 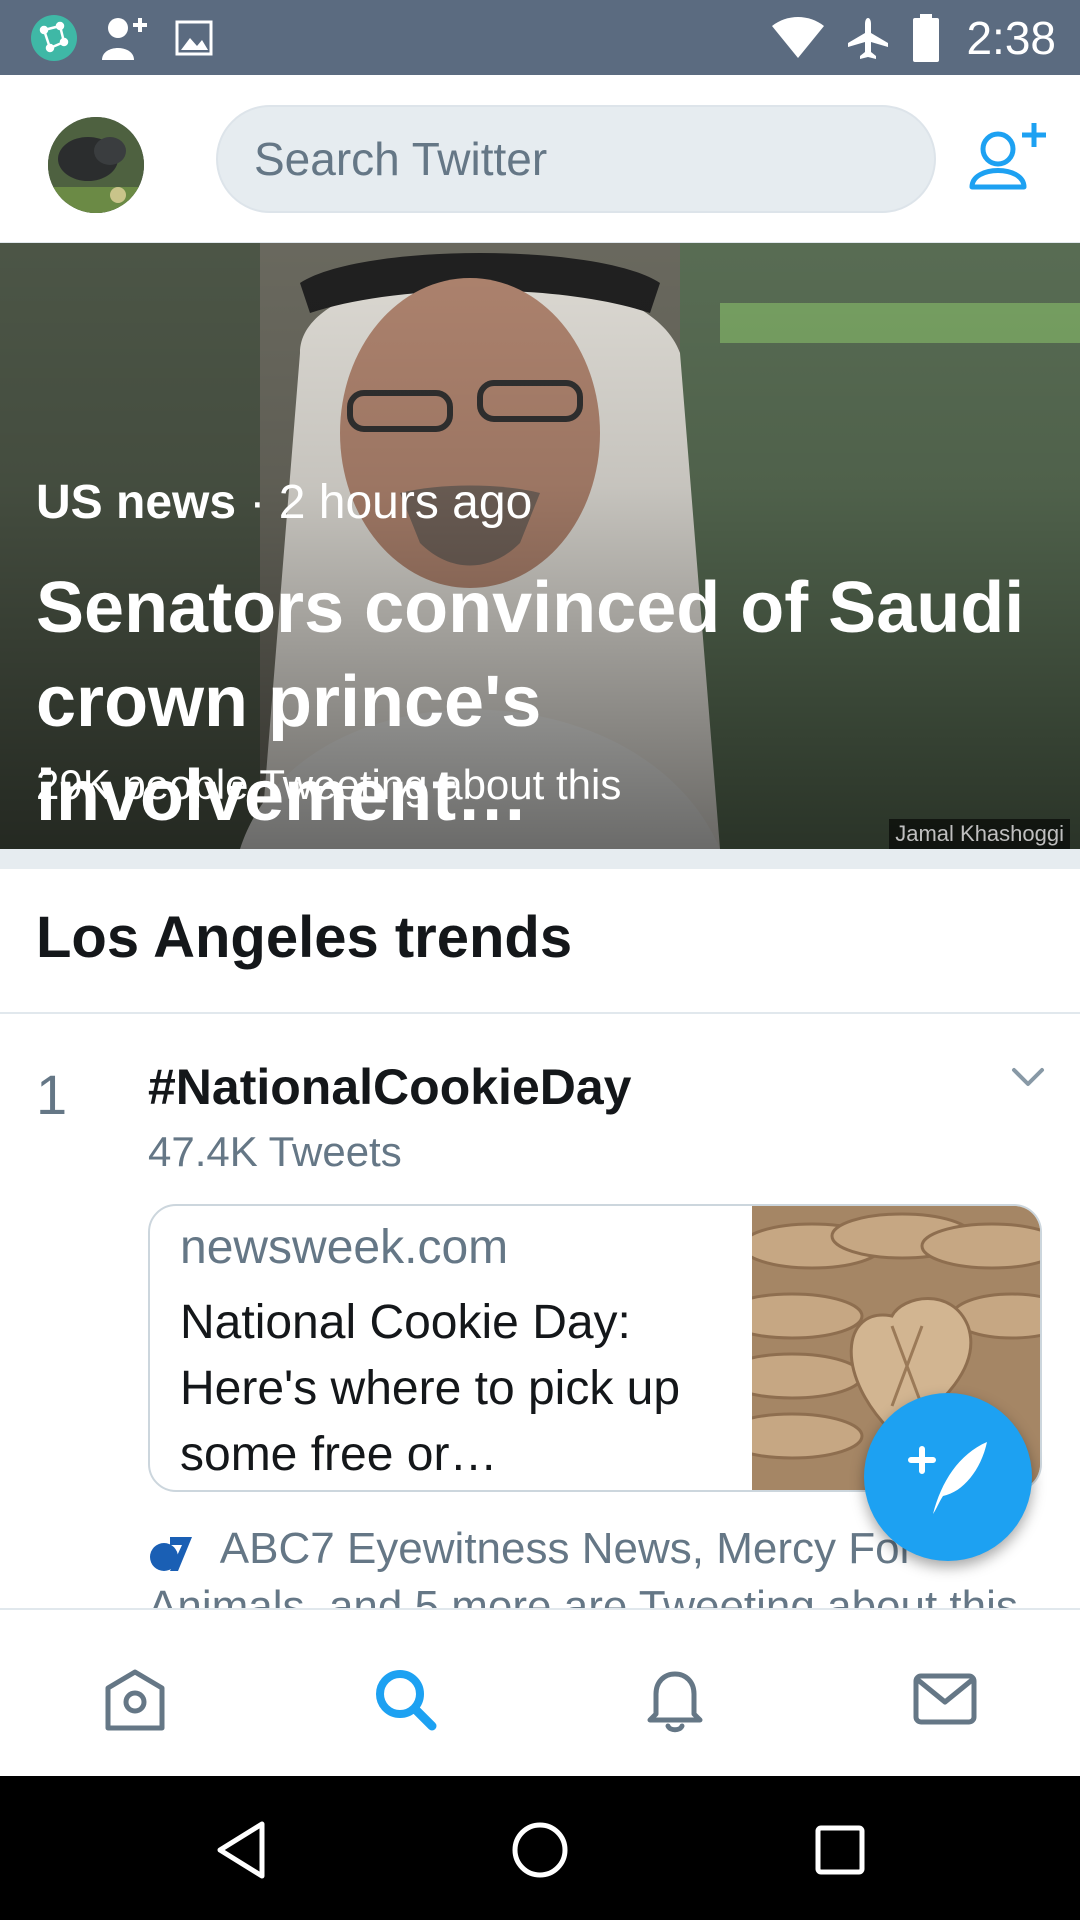 What do you see at coordinates (979, 834) in the screenshot?
I see `photo-credit: Jamal Khashoggi` at bounding box center [979, 834].